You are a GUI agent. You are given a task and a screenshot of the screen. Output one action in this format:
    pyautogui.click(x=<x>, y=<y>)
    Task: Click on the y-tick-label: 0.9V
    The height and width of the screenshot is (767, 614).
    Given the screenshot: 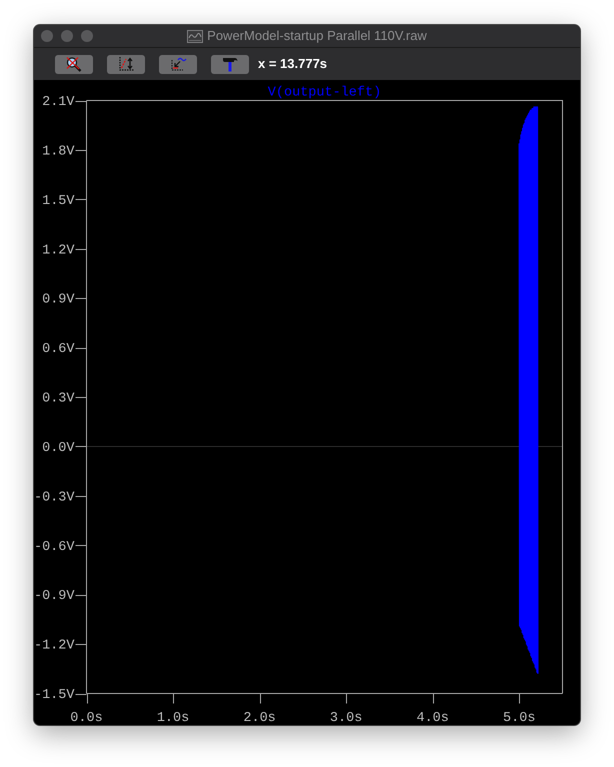 What is the action you would take?
    pyautogui.click(x=58, y=300)
    